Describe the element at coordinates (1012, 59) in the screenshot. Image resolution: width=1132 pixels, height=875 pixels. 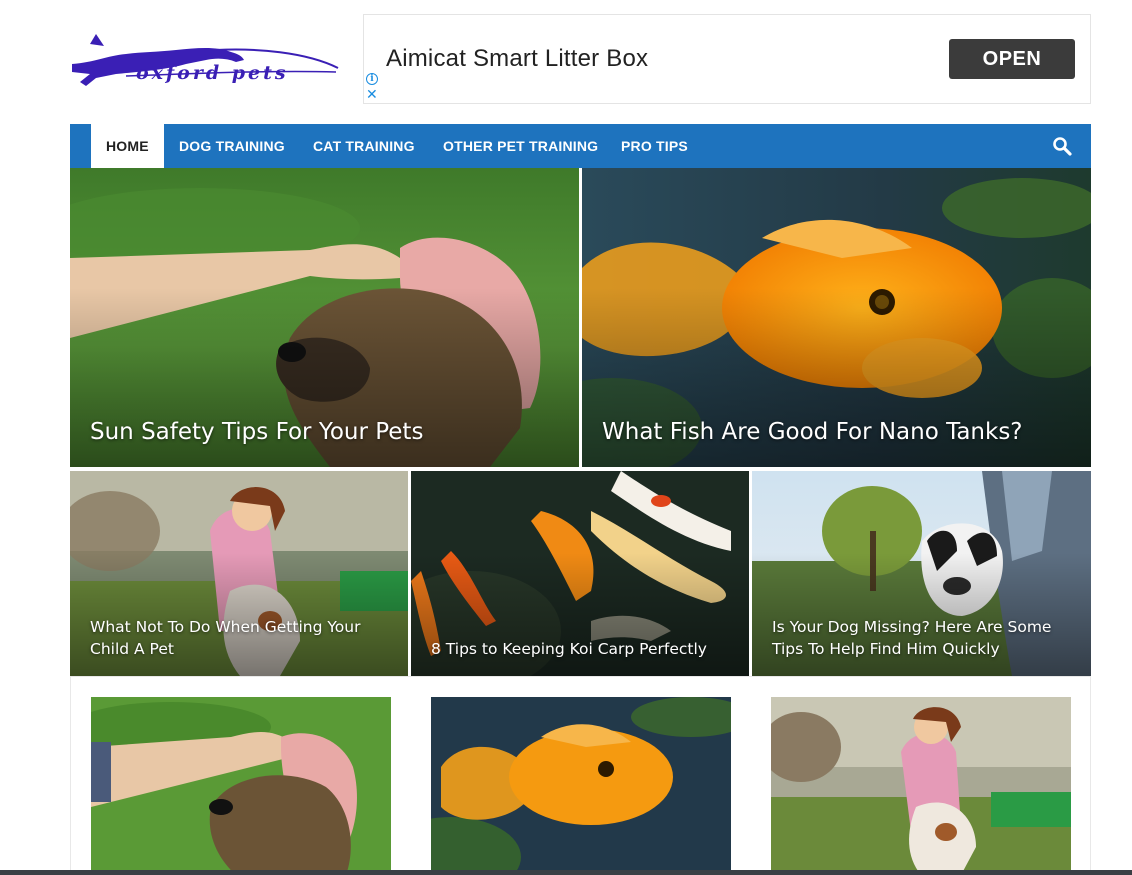
I see `ad-open-button: OPEN` at that location.